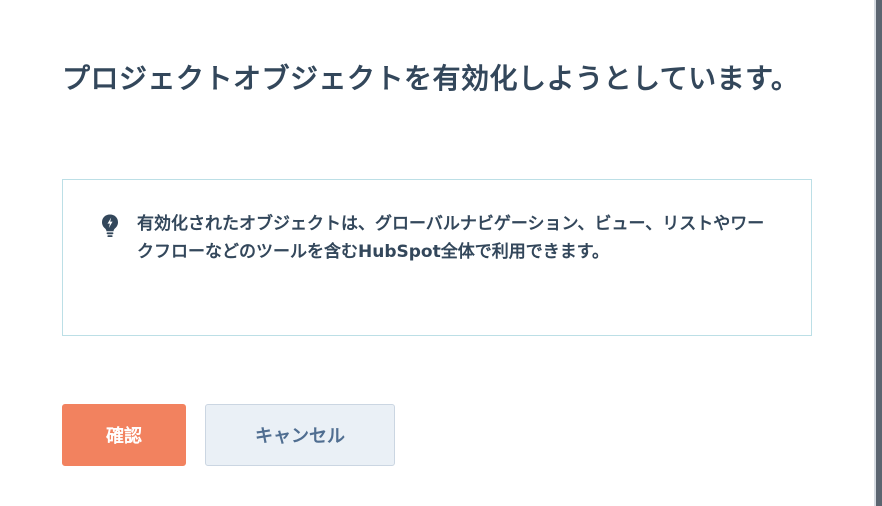  What do you see at coordinates (431, 78) in the screenshot?
I see `dialog-title: プロジェクトオブジェクトを有効化しようとしています。` at bounding box center [431, 78].